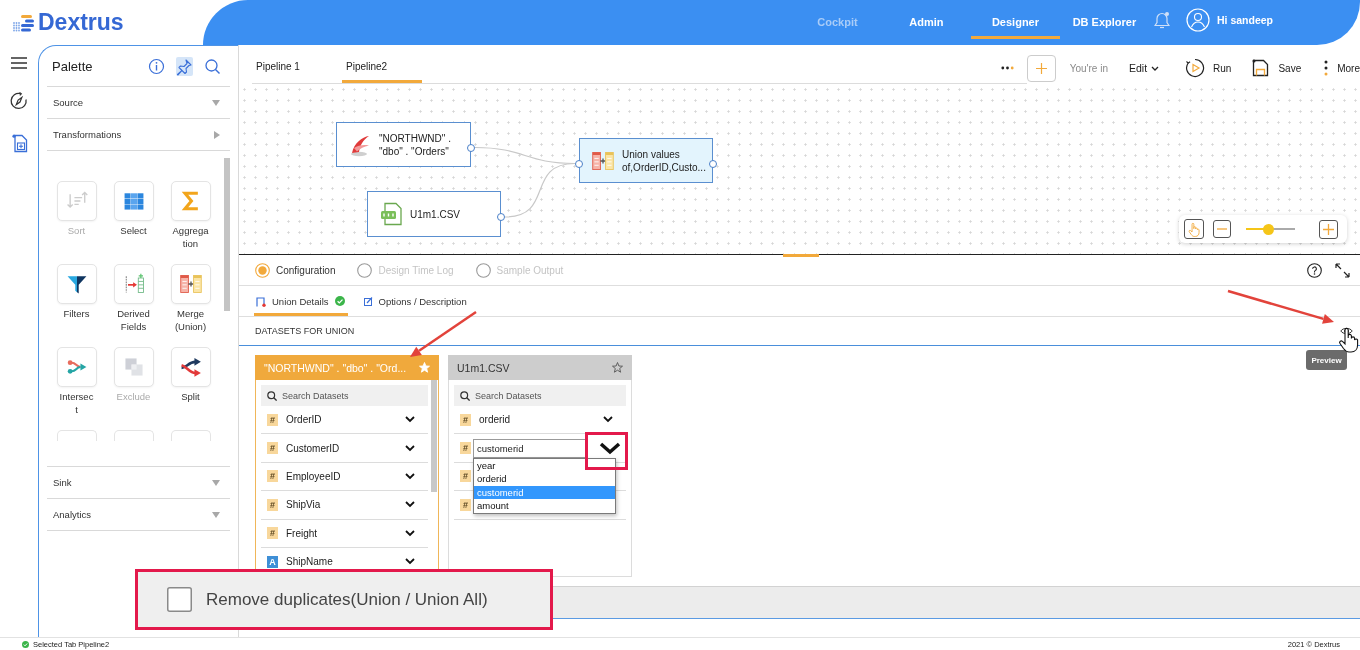  Describe the element at coordinates (133, 298) in the screenshot. I see `palette-tile: Derived Fields` at that location.